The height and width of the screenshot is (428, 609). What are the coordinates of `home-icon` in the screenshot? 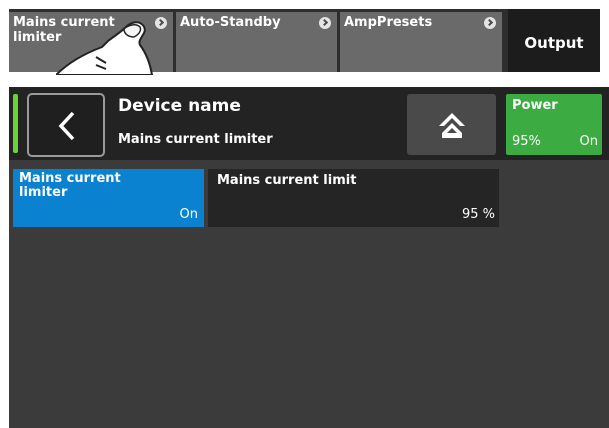 It's located at (452, 125).